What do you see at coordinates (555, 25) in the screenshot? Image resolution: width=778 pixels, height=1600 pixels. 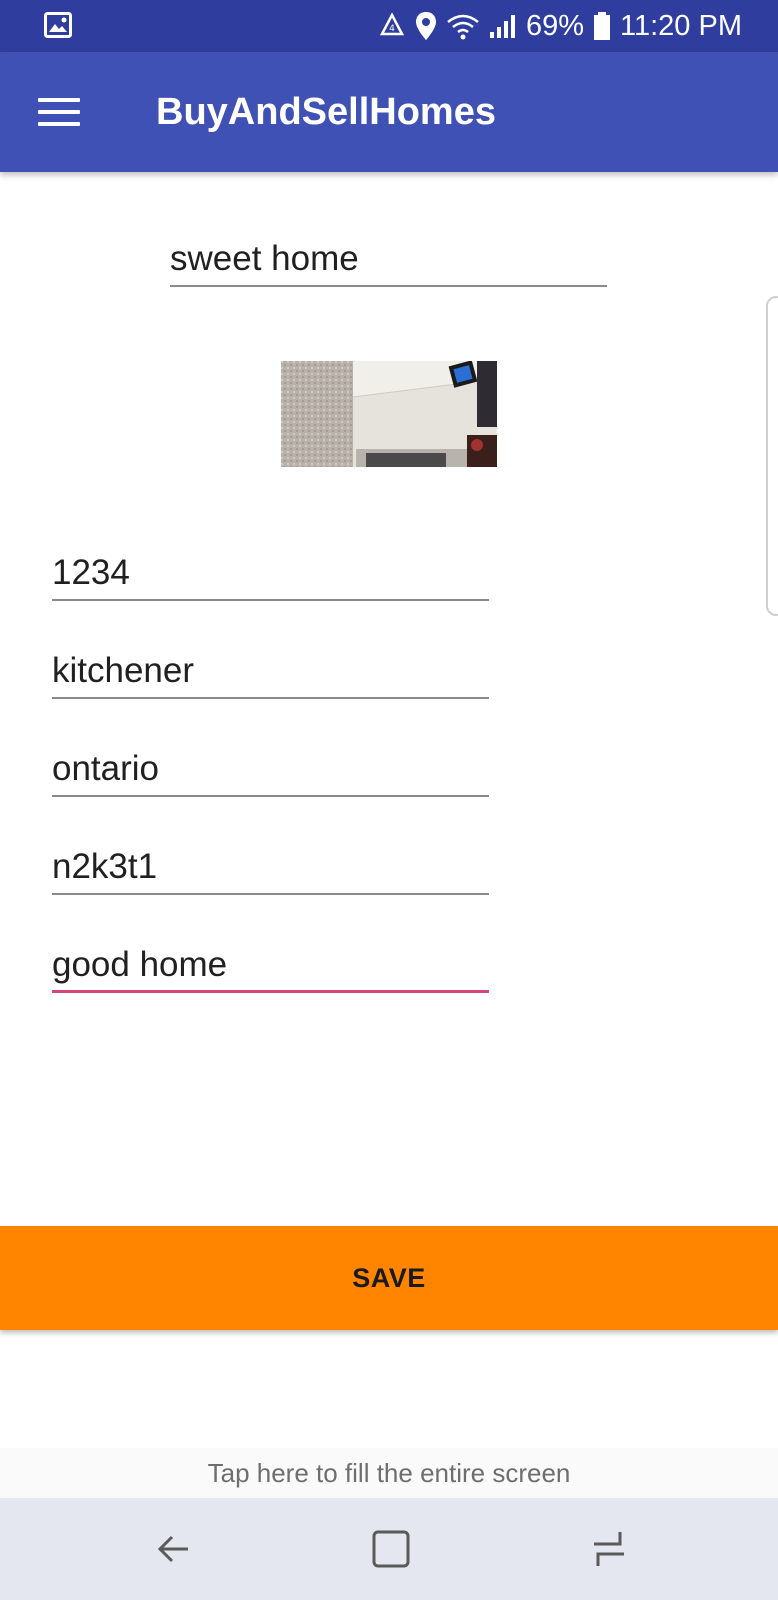 I see `battery-percentage: 69%` at bounding box center [555, 25].